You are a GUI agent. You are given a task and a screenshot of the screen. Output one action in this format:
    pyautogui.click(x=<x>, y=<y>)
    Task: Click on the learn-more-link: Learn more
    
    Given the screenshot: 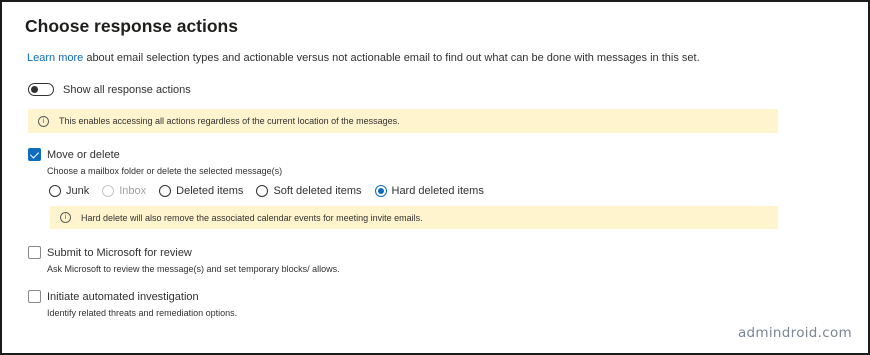 What is the action you would take?
    pyautogui.click(x=55, y=58)
    